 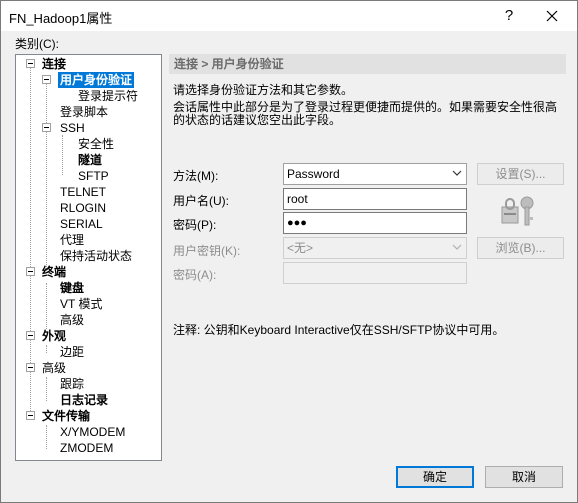 I want to click on tree-item: 登录提示符, so click(x=108, y=96).